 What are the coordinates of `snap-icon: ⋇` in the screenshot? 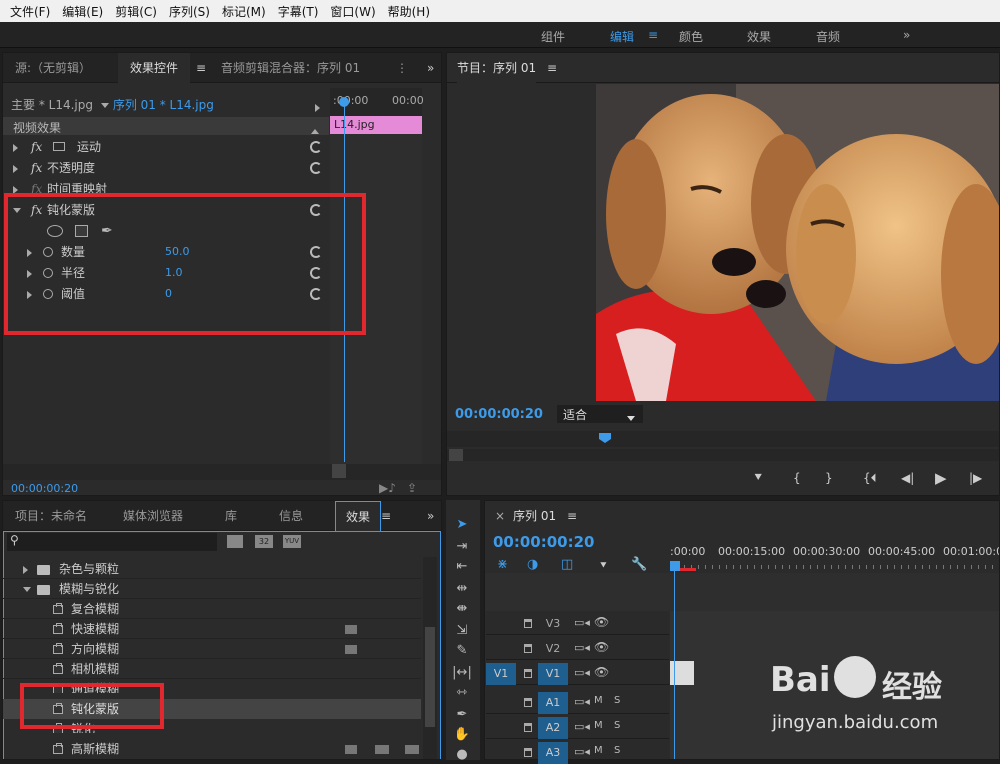 It's located at (502, 564).